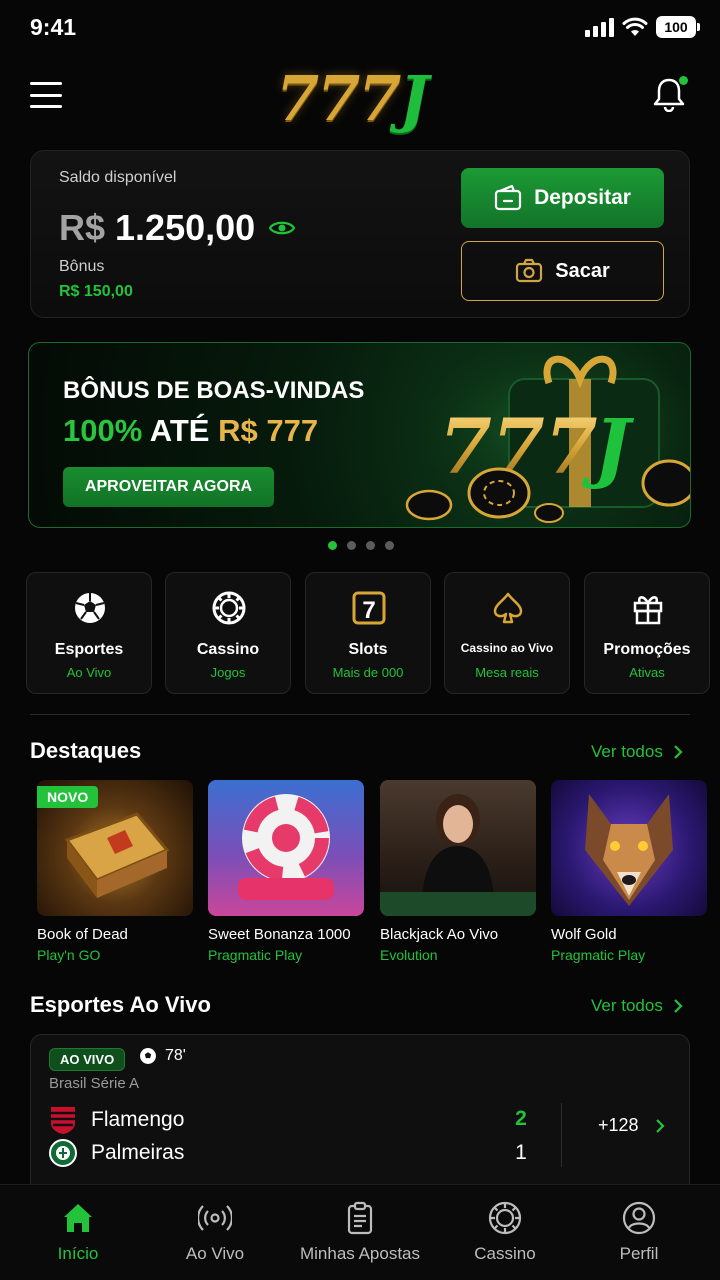 Image resolution: width=720 pixels, height=1280 pixels. What do you see at coordinates (89, 633) in the screenshot?
I see `category-sports: Esportes Ao Vivo` at bounding box center [89, 633].